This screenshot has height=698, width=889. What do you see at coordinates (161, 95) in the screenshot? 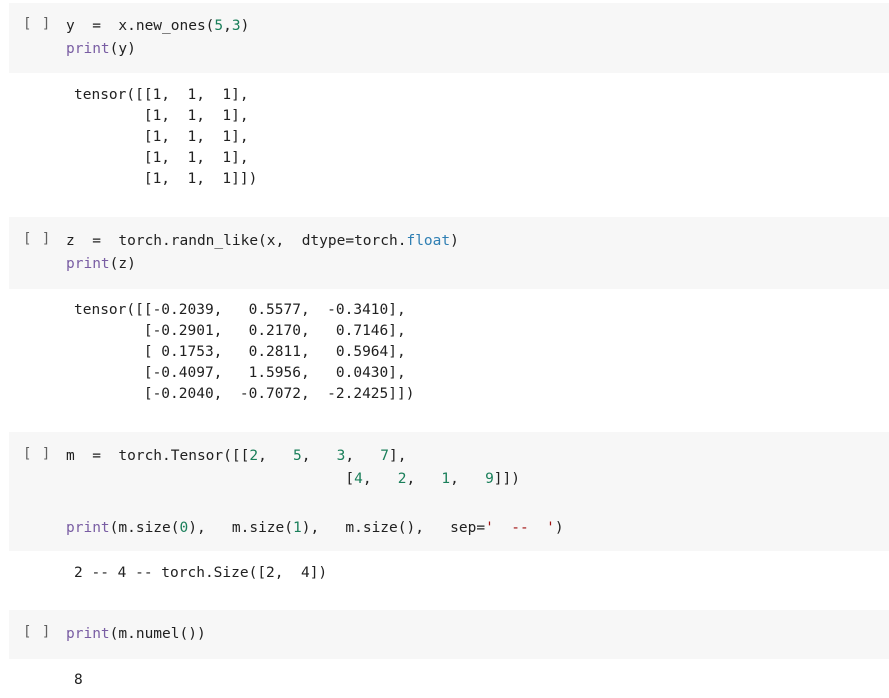
I see `output-line: tensor([[1, 1, 1],` at bounding box center [161, 95].